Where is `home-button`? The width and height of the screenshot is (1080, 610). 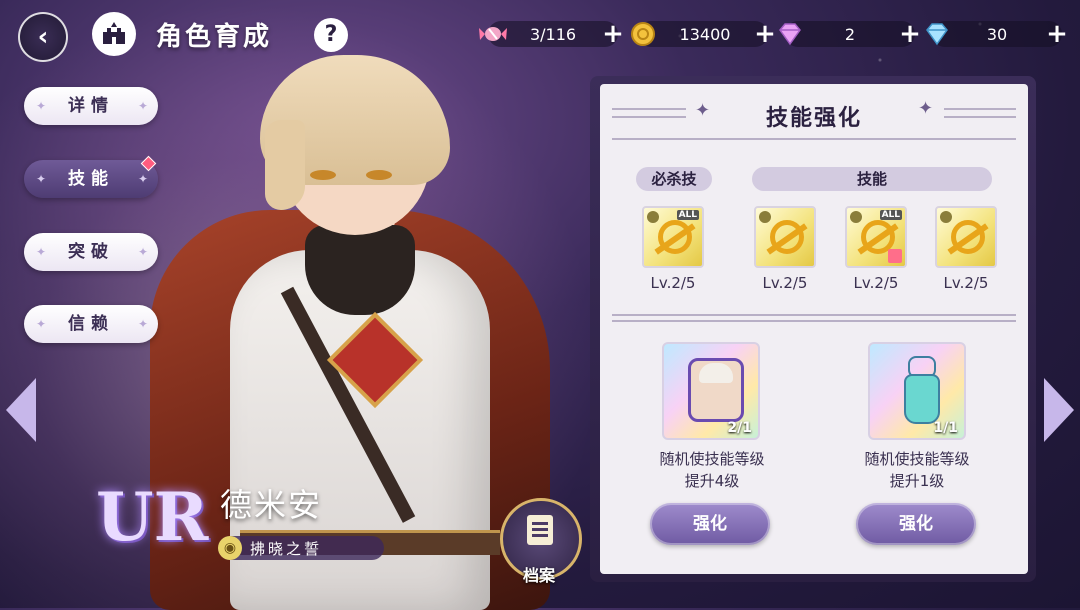
home-button is located at coordinates (114, 34).